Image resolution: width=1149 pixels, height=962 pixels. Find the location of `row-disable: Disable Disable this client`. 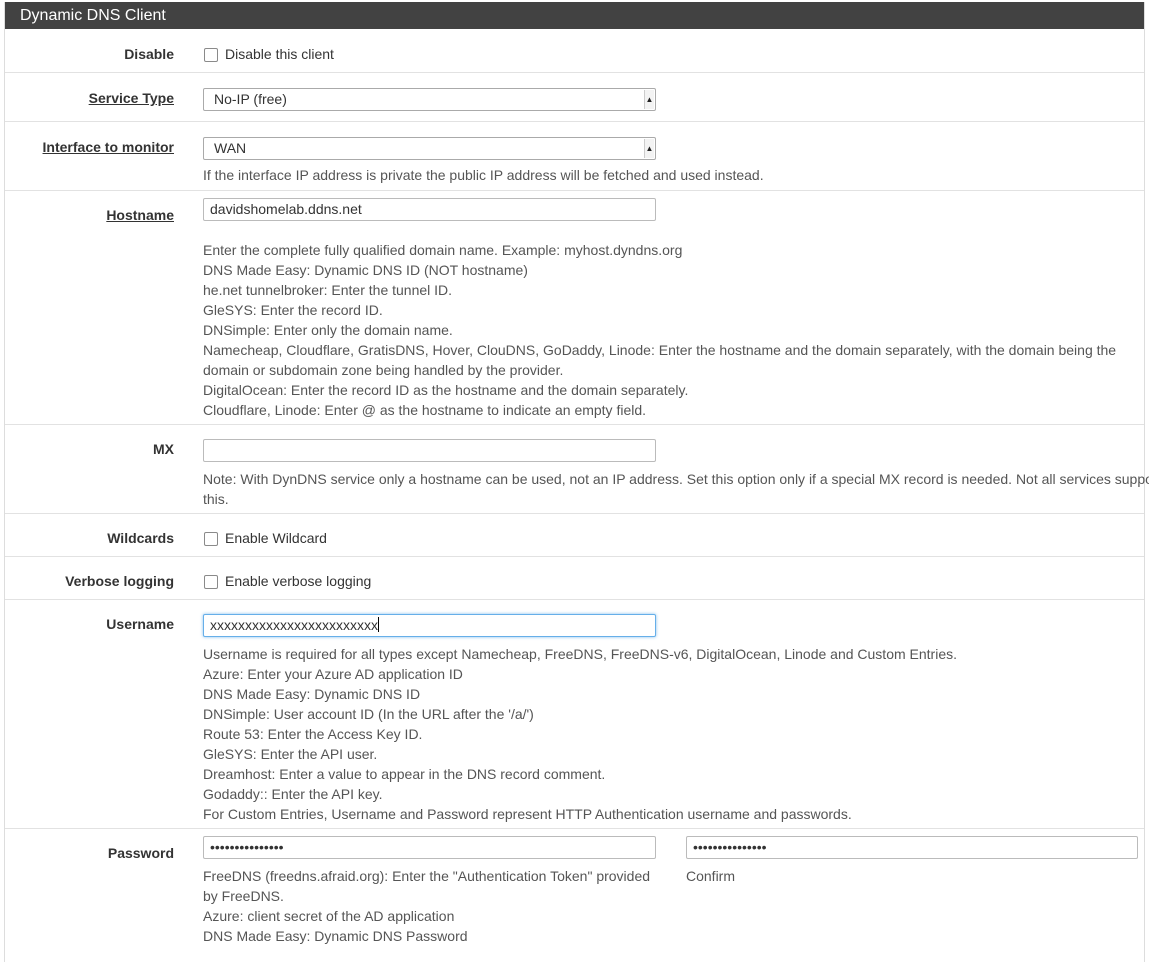

row-disable: Disable Disable this client is located at coordinates (574, 51).